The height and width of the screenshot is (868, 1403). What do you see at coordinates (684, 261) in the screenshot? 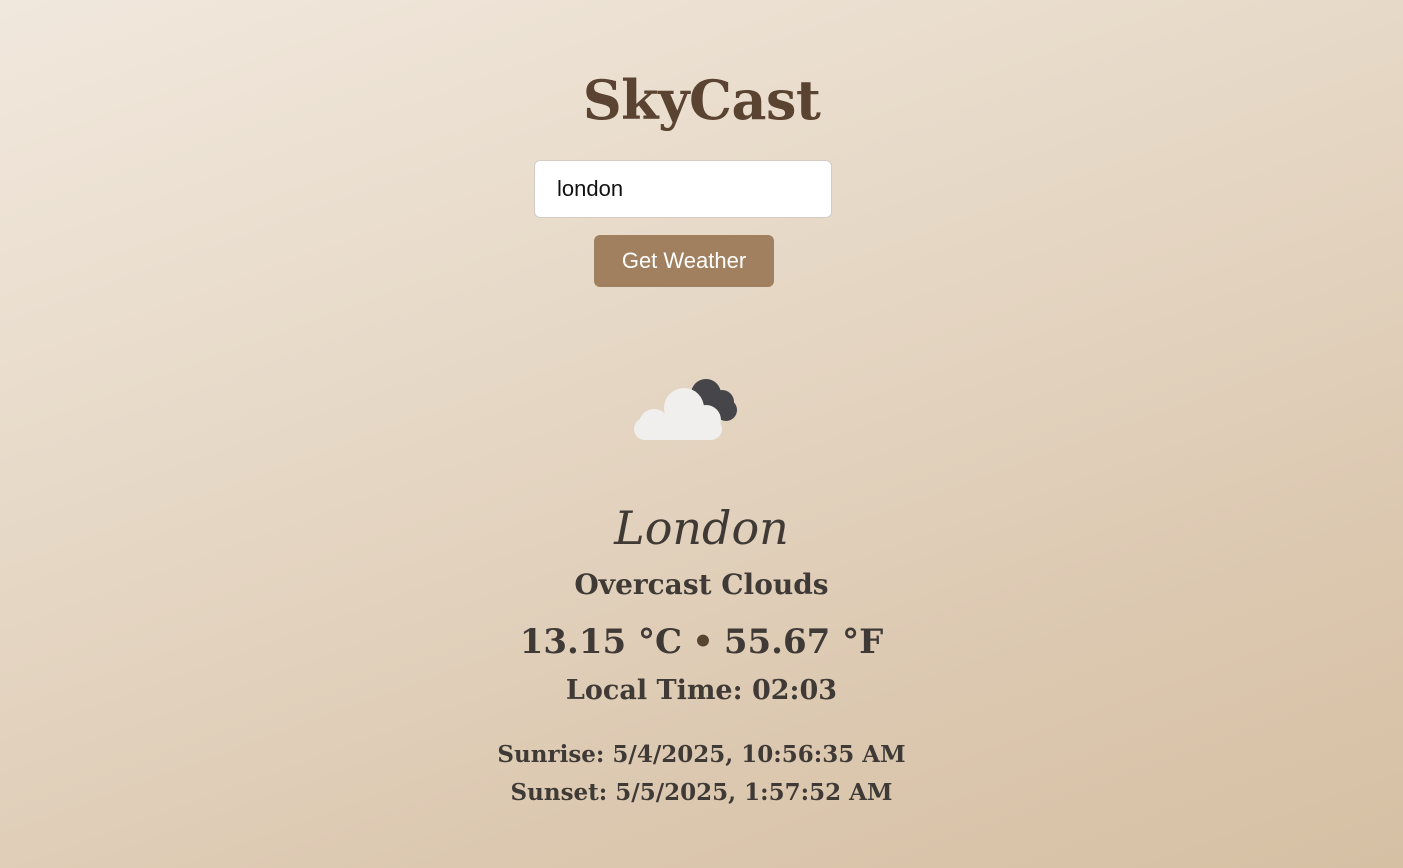
I see `get-weather-button: Get Weather` at bounding box center [684, 261].